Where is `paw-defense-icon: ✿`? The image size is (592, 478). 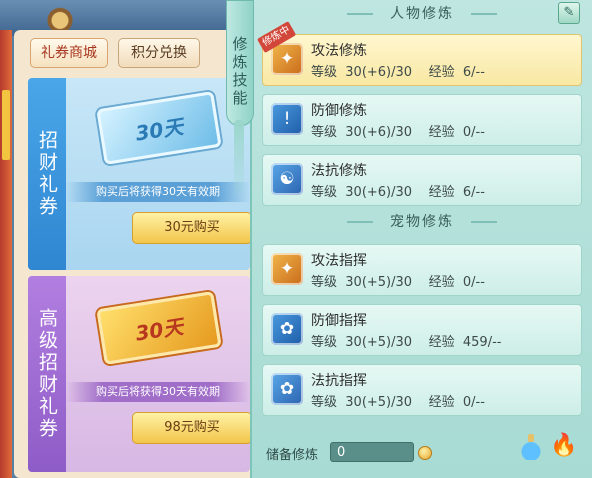
paw-defense-icon: ✿ is located at coordinates (287, 329).